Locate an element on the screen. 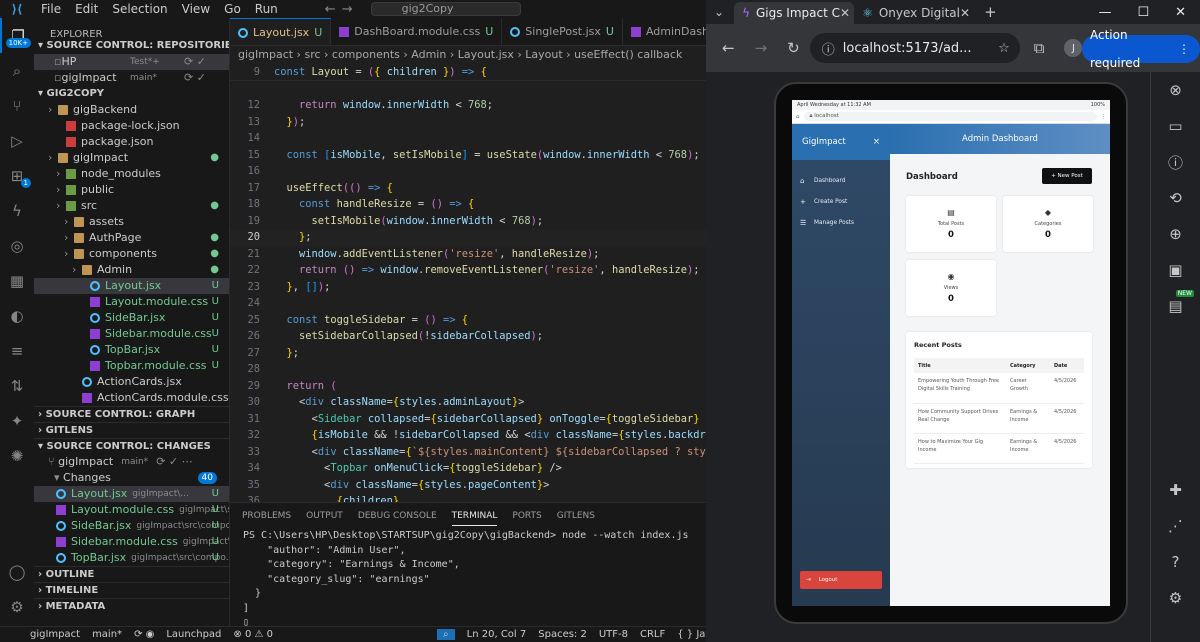  status-encoding: UTF-8 is located at coordinates (613, 634).